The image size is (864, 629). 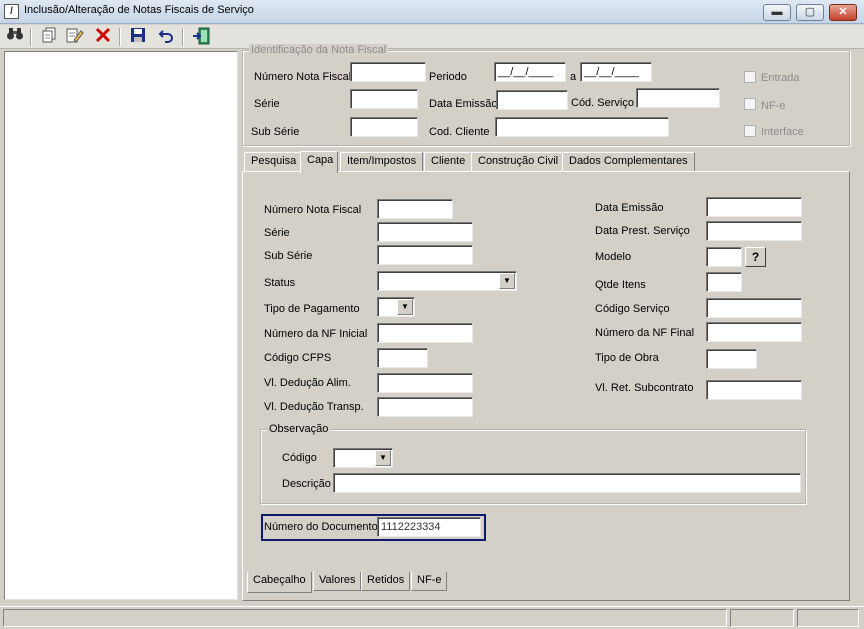 What do you see at coordinates (724, 282) in the screenshot?
I see `capa-qtde-itens-input` at bounding box center [724, 282].